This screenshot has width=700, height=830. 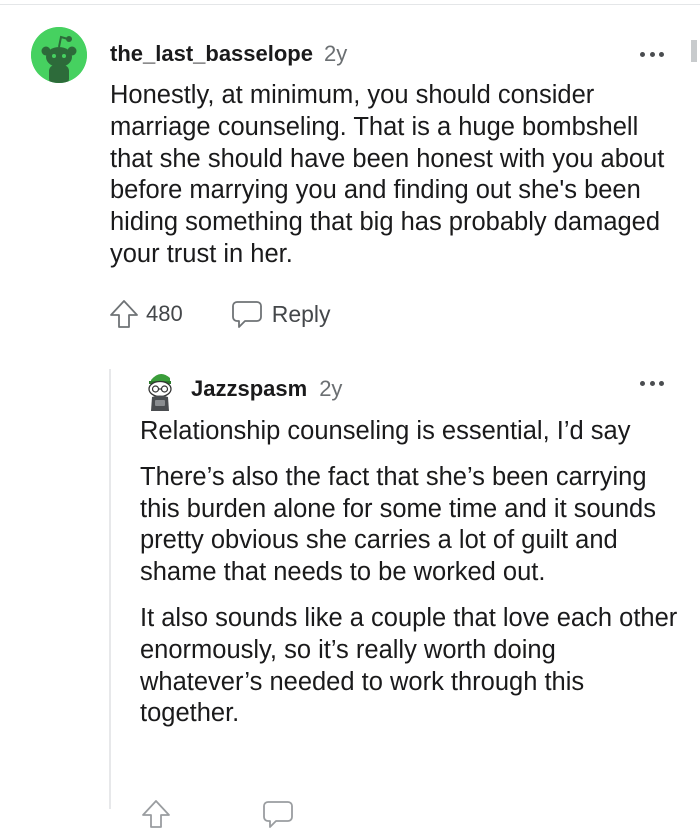 I want to click on reply-username: Jazzspasm, so click(x=249, y=389).